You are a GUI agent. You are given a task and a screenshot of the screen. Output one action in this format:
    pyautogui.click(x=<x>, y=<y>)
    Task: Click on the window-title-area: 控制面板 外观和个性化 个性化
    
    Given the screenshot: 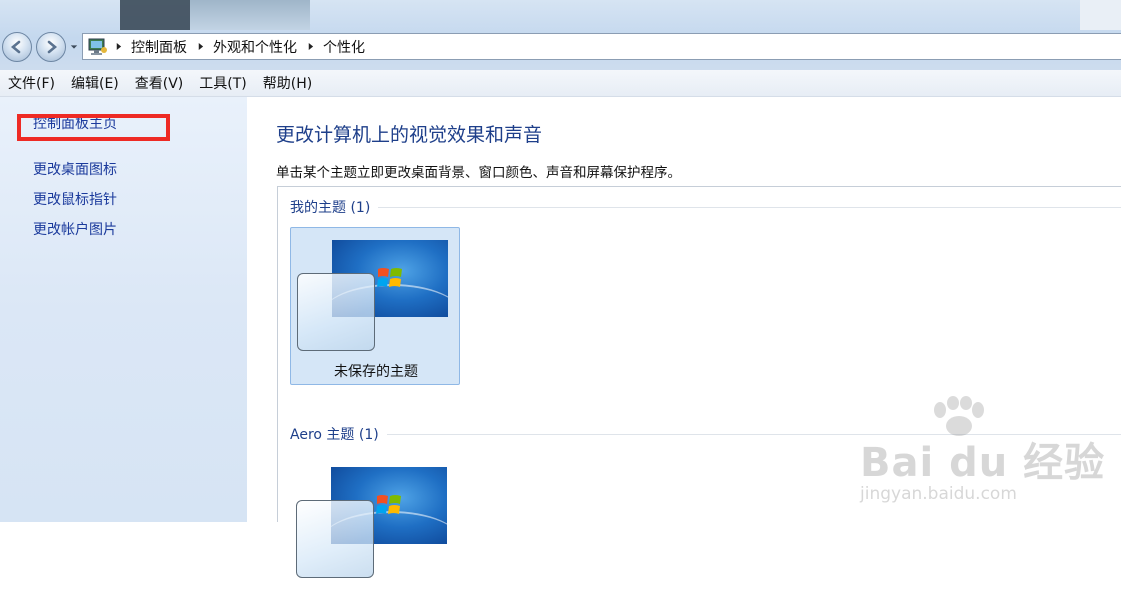 What is the action you would take?
    pyautogui.click(x=560, y=35)
    